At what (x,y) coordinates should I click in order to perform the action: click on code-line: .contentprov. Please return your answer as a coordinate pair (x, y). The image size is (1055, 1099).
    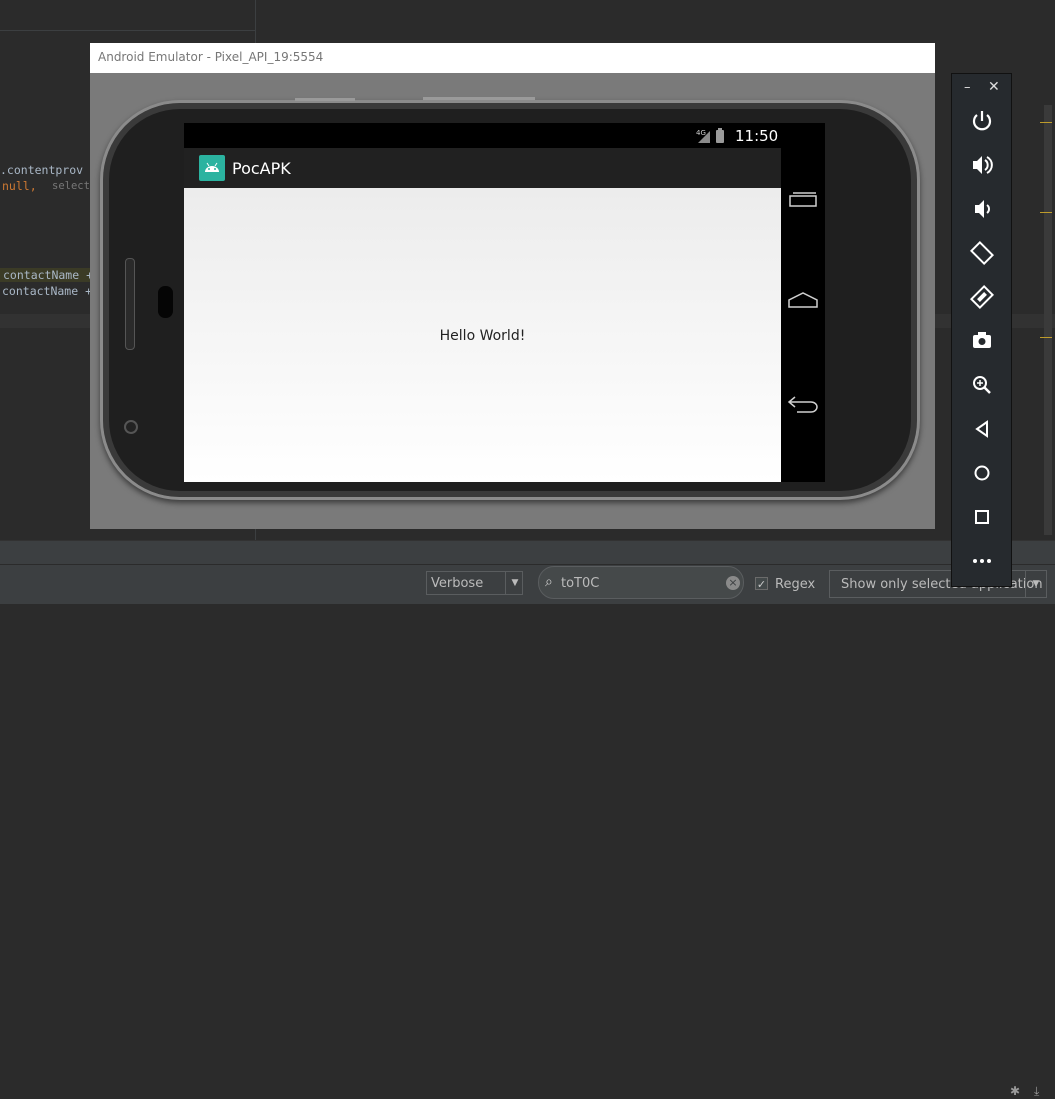
    Looking at the image, I should click on (41, 170).